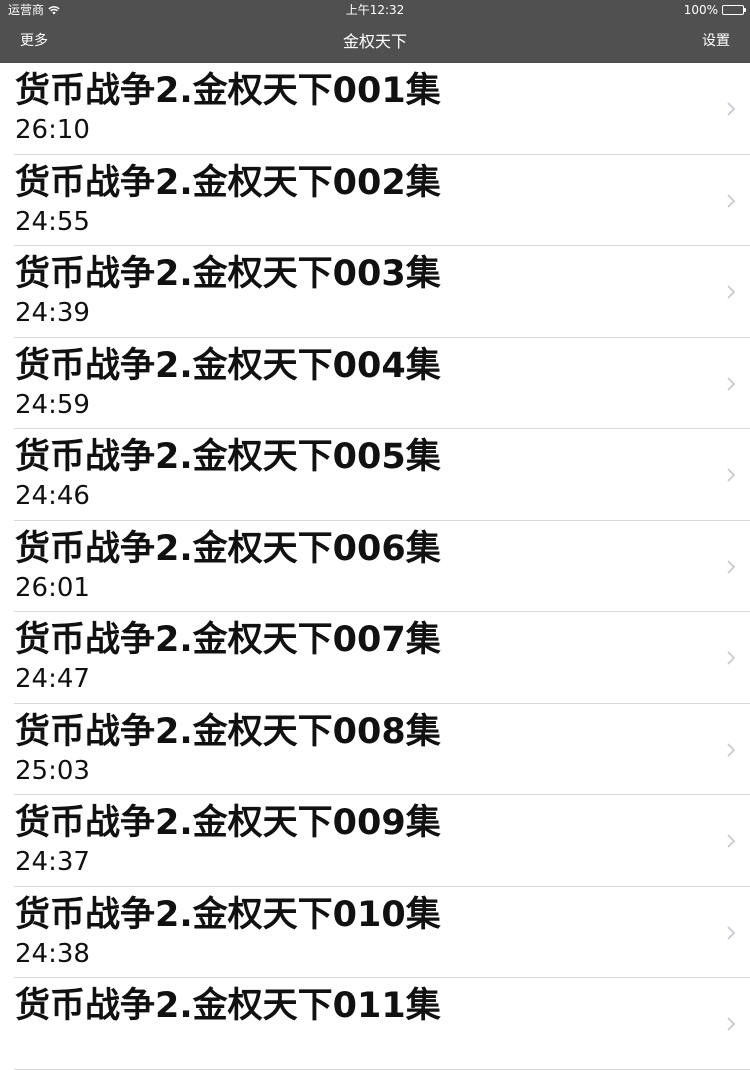  I want to click on episode-duration: 24:39, so click(52, 313).